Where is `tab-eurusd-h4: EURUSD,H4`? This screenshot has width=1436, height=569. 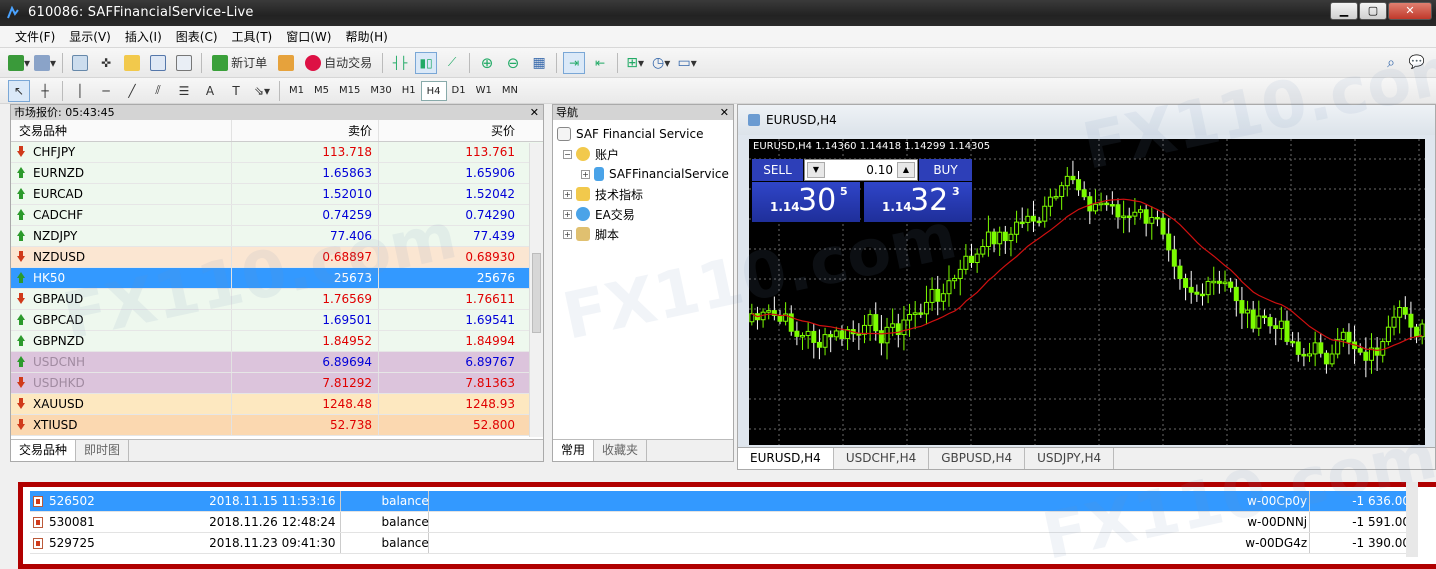 tab-eurusd-h4: EURUSD,H4 is located at coordinates (786, 458).